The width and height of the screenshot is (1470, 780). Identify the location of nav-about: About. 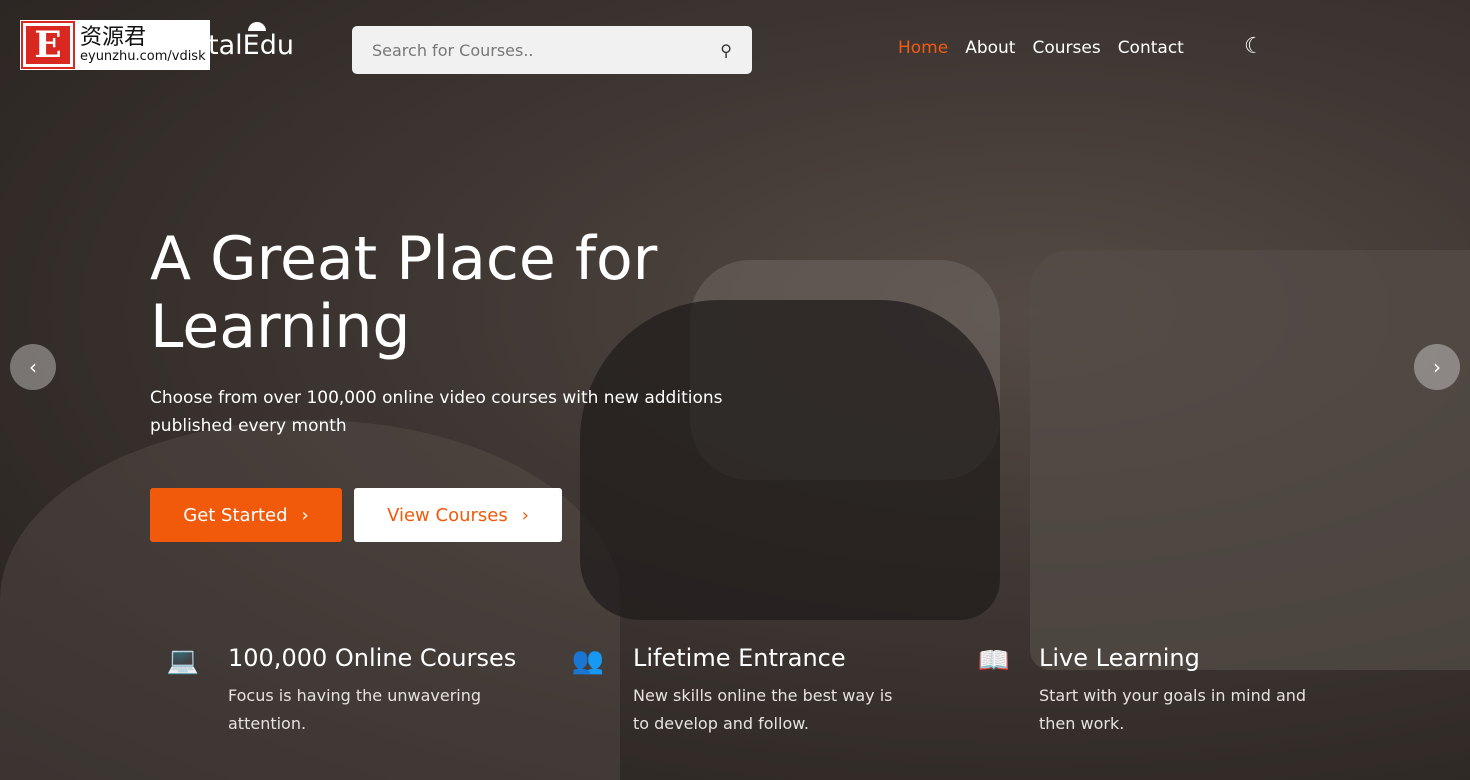
(990, 48).